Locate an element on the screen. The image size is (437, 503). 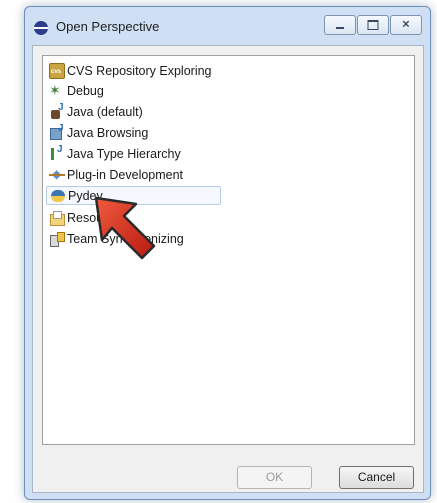
plugin-icon is located at coordinates (57, 175).